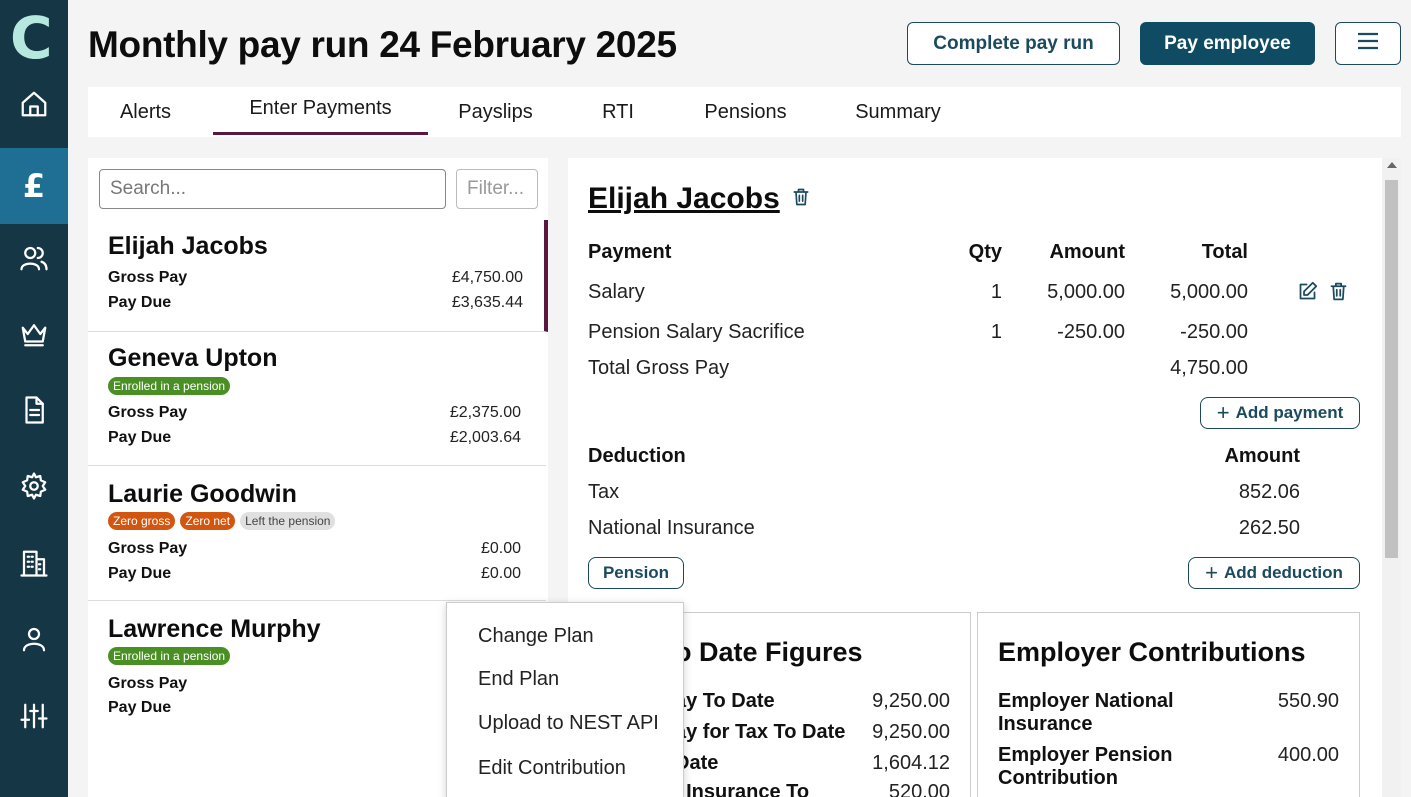 This screenshot has height=797, width=1411. Describe the element at coordinates (1224, 252) in the screenshot. I see `total-header: Total` at that location.